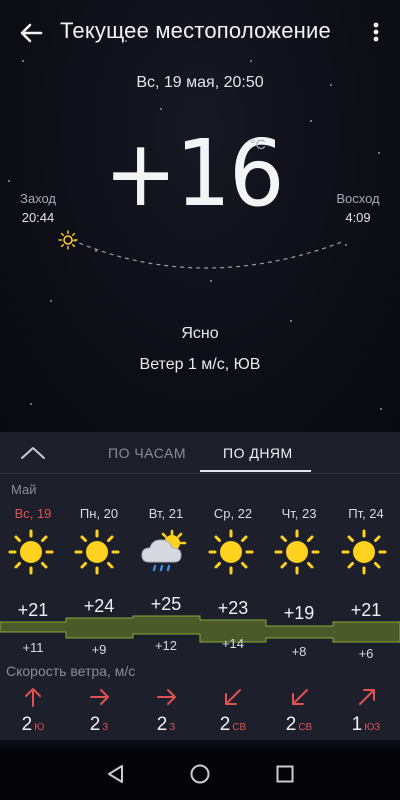 This screenshot has height=800, width=400. Describe the element at coordinates (166, 645) in the screenshot. I see `day-low-temp: +12` at that location.